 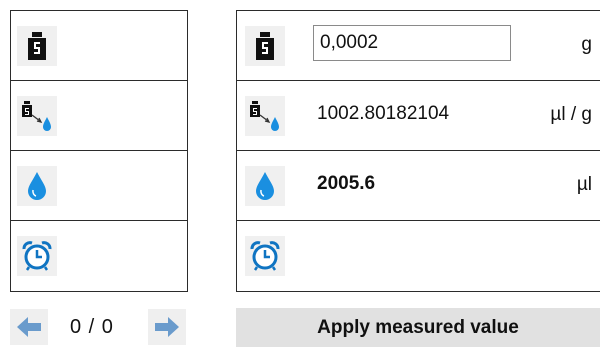 What do you see at coordinates (99, 256) in the screenshot?
I see `left-row-time` at bounding box center [99, 256].